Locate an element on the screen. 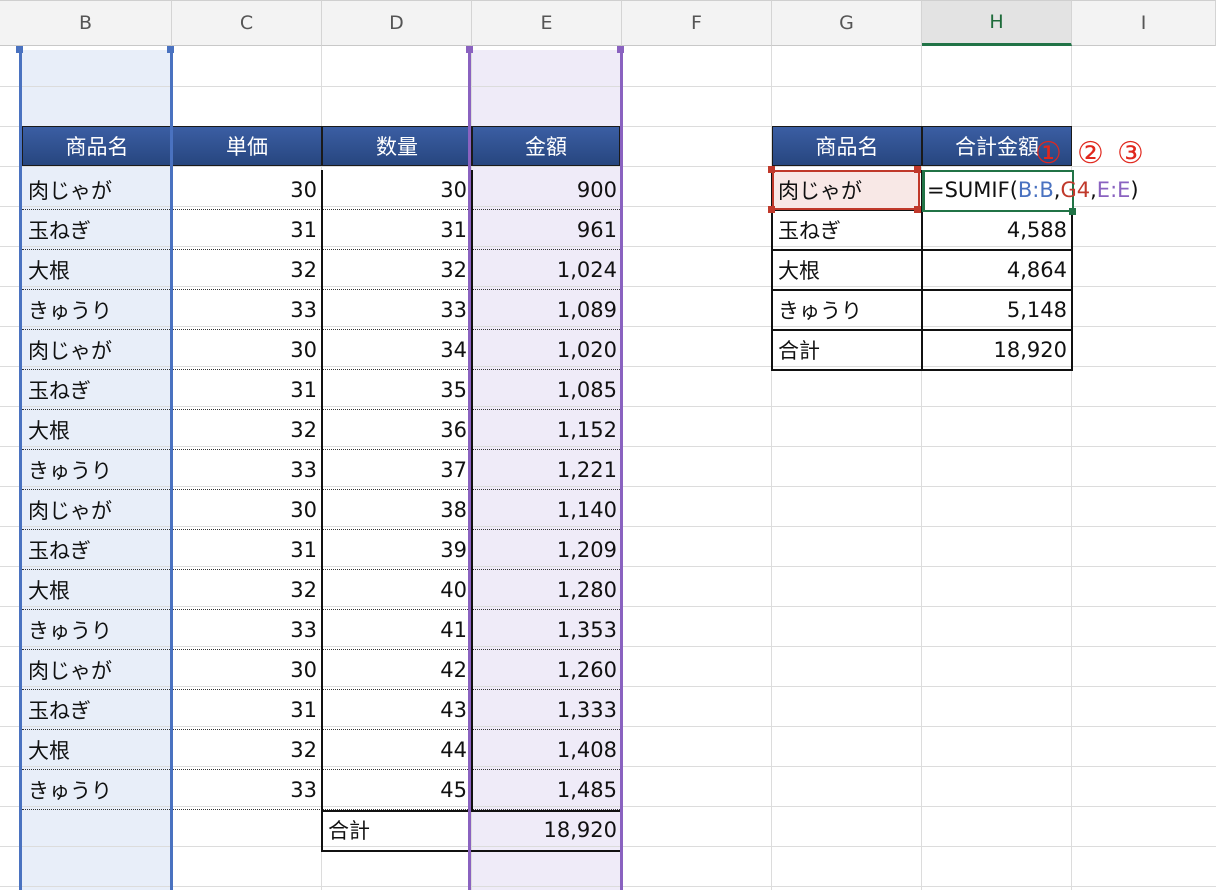  table2-cell-total: 5,148 is located at coordinates (997, 310).